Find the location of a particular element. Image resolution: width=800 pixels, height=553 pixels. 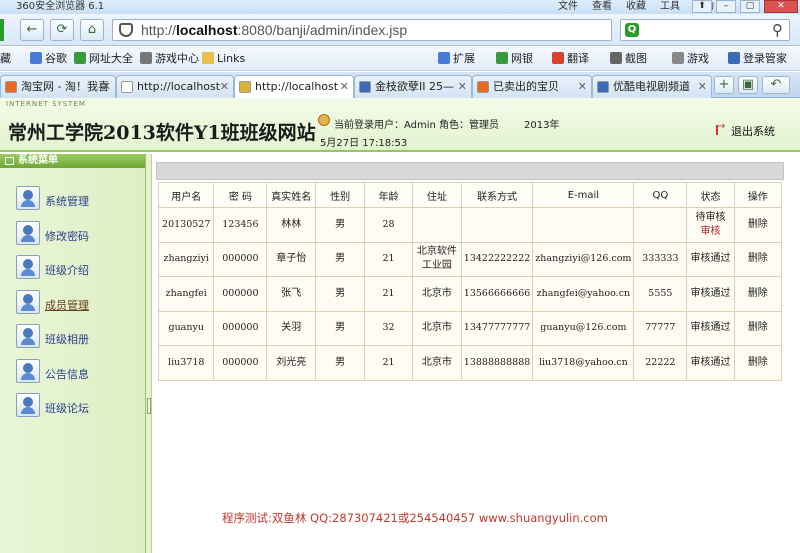

column-header: 操作 is located at coordinates (758, 195).